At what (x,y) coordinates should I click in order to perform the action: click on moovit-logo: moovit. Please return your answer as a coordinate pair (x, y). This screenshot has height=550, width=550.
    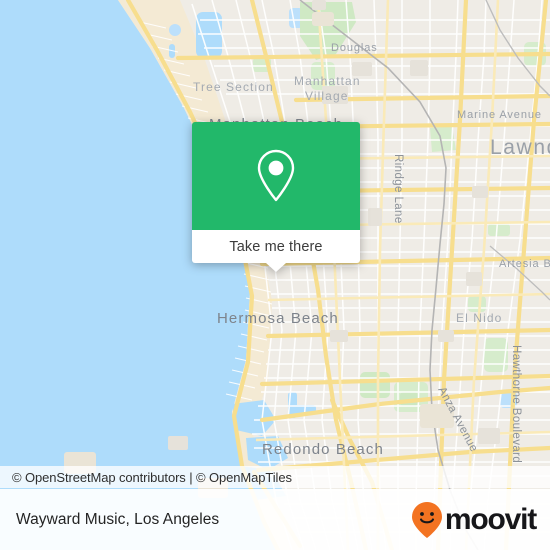
    Looking at the image, I should click on (474, 520).